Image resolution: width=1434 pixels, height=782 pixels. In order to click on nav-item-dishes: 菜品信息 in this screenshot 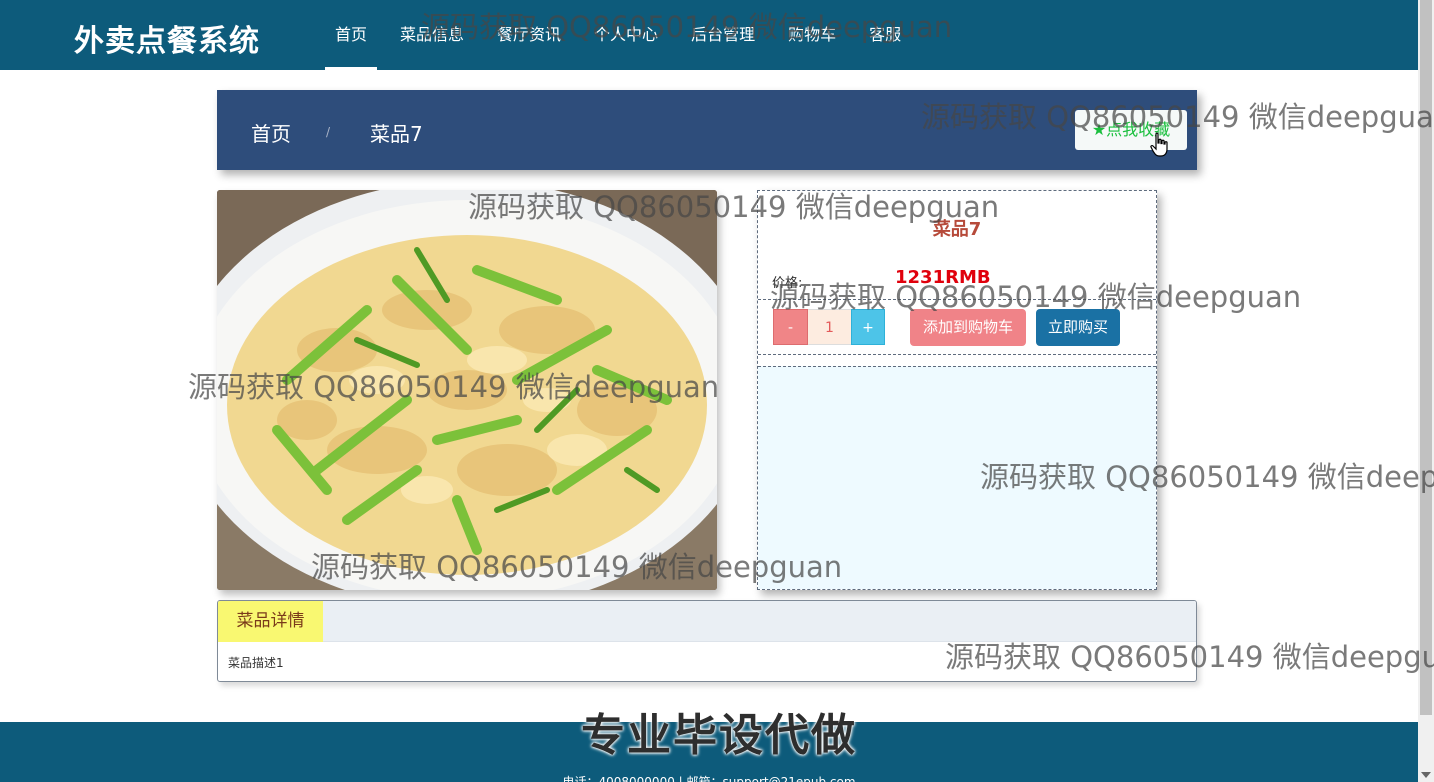, I will do `click(432, 35)`.